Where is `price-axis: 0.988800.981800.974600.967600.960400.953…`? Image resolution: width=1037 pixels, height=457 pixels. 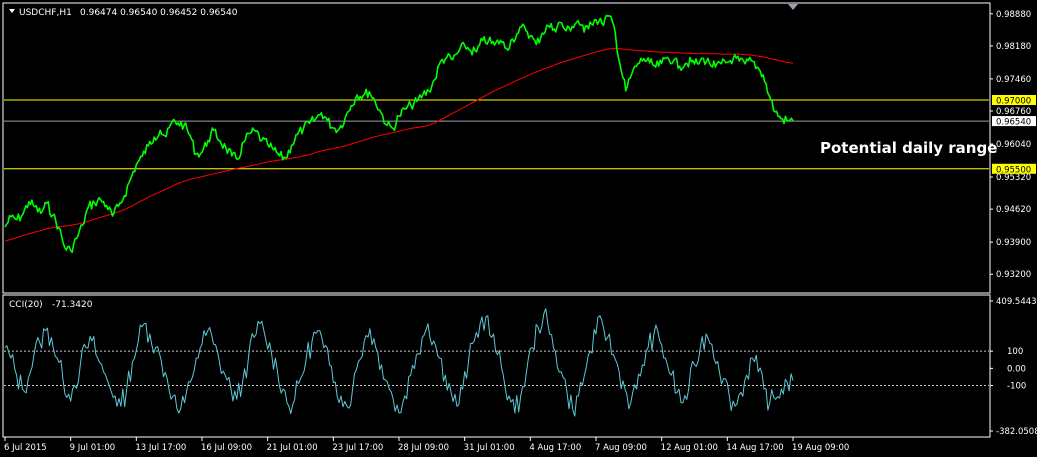
price-axis: 0.988800.981800.974600.967600.960400.953… is located at coordinates (1010, 145).